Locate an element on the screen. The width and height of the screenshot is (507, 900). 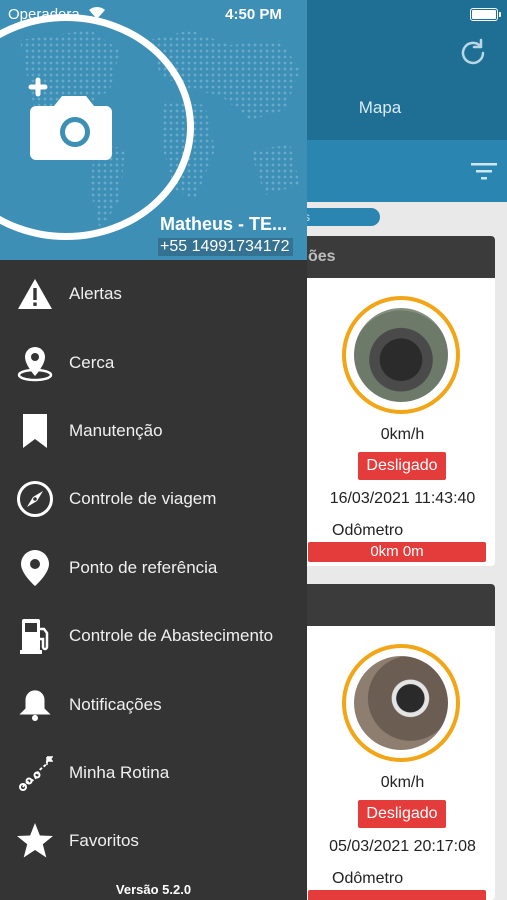
bookmark-icon is located at coordinates (35, 431).